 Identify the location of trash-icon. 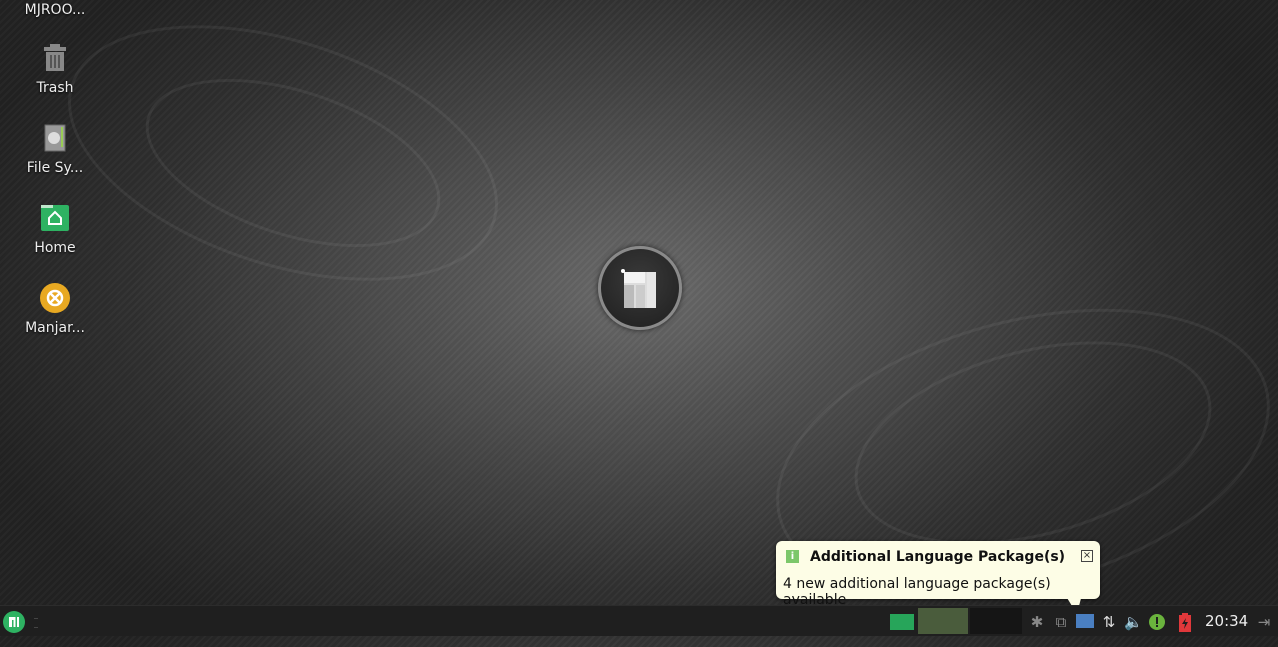
(55, 58).